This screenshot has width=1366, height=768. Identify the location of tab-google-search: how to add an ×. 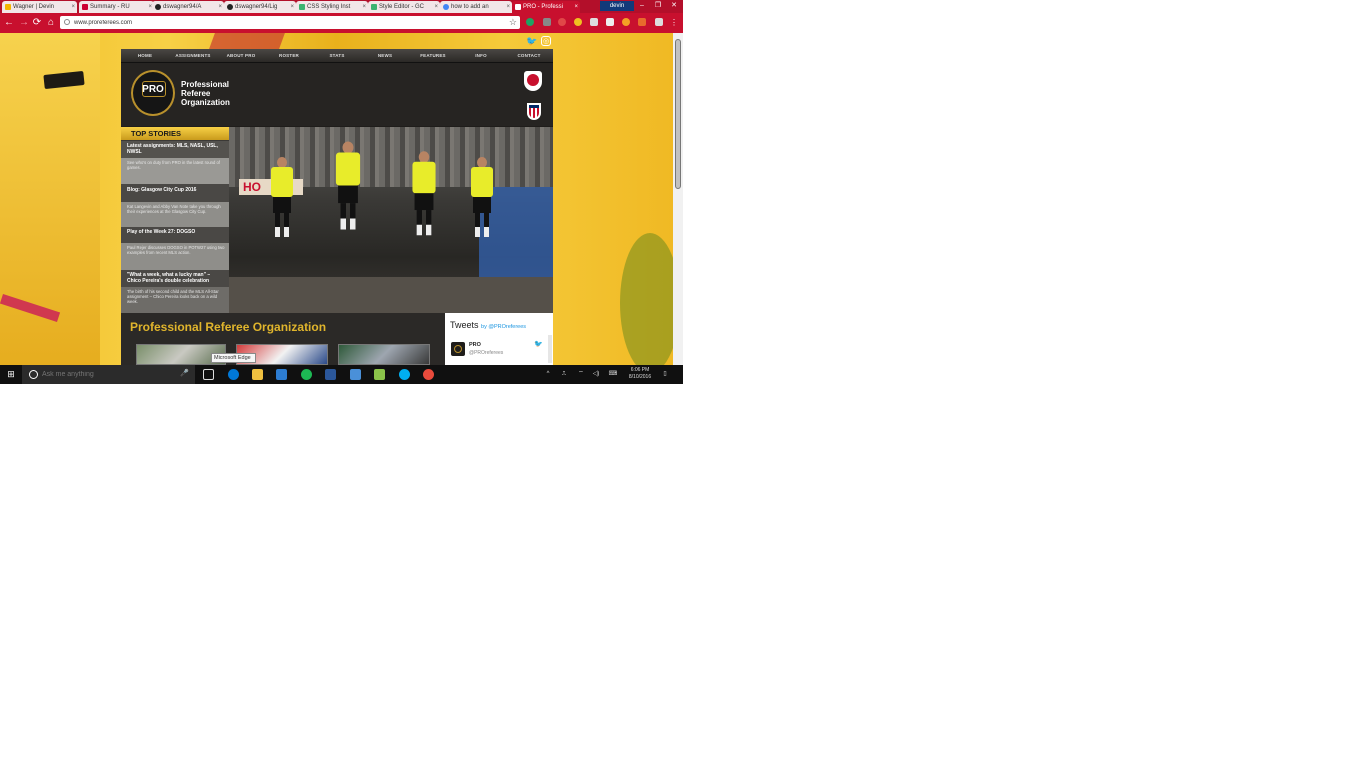
(476, 7).